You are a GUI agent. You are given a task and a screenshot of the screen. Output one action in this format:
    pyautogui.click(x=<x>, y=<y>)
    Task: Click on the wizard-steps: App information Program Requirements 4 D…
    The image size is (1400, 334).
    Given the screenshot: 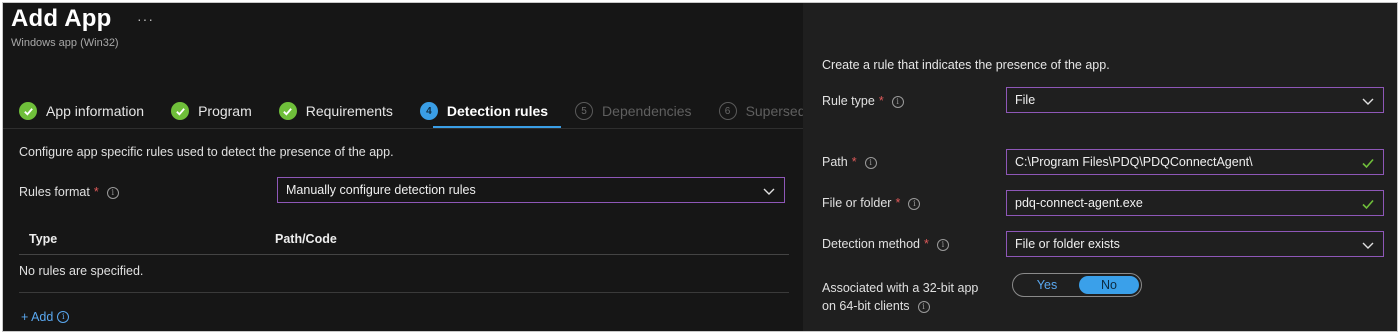 What is the action you would take?
    pyautogui.click(x=411, y=111)
    